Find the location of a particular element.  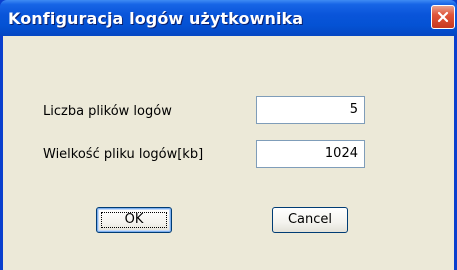

ok-button-label: OK is located at coordinates (134, 219).